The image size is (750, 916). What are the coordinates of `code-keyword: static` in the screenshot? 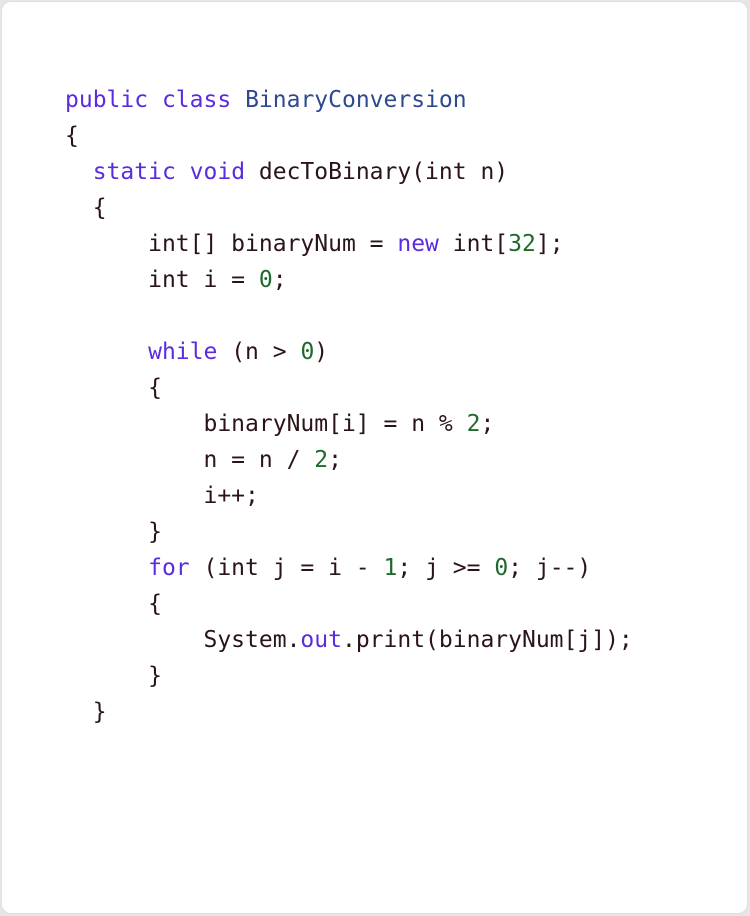 It's located at (134, 172).